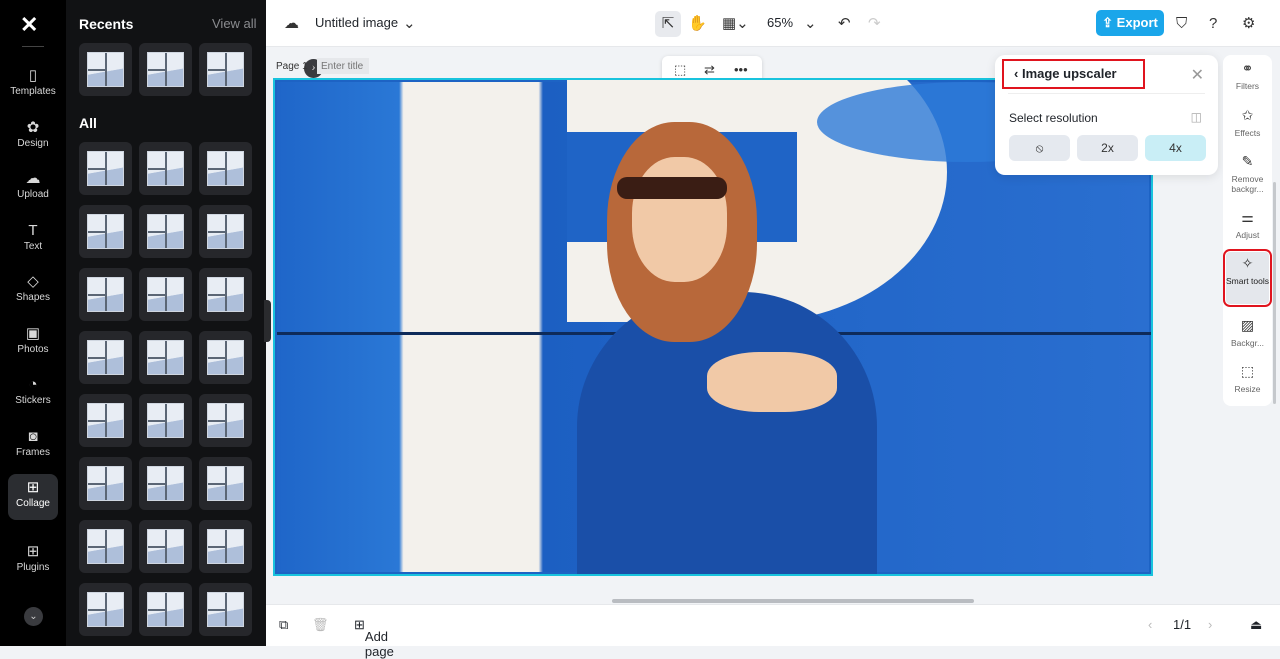 This screenshot has height=659, width=1280. Describe the element at coordinates (1247, 115) in the screenshot. I see `tool-icon: ✩` at that location.